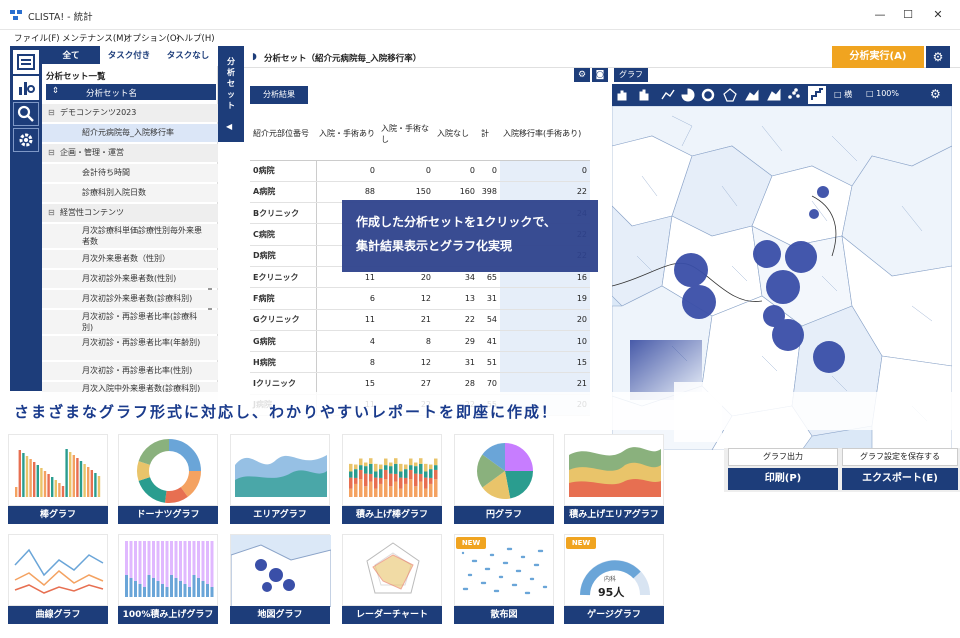 The height and width of the screenshot is (638, 960). What do you see at coordinates (55, 91) in the screenshot?
I see `sort-icon: ⇕` at bounding box center [55, 91].